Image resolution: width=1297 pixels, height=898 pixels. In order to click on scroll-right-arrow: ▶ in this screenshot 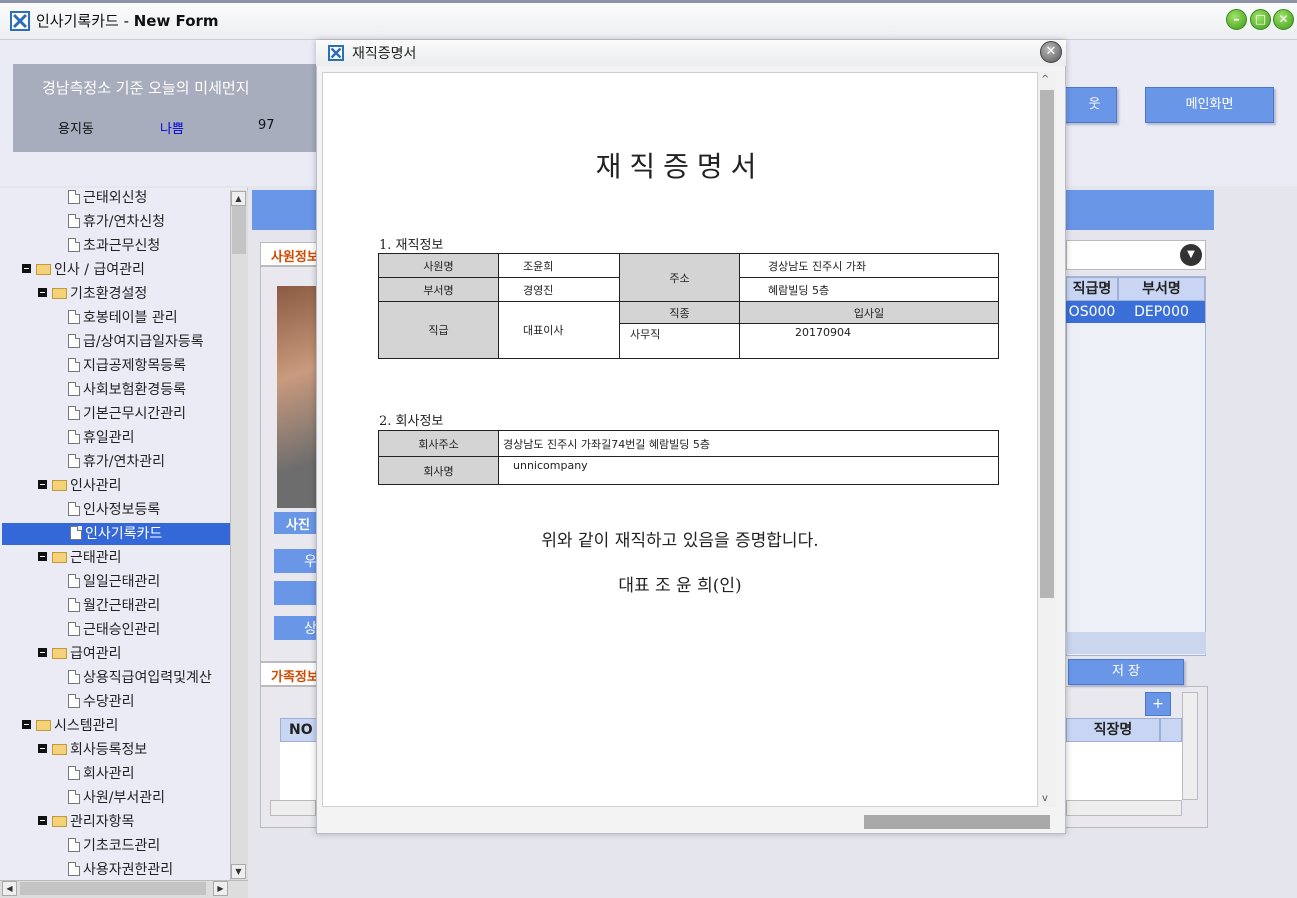, I will do `click(220, 888)`.